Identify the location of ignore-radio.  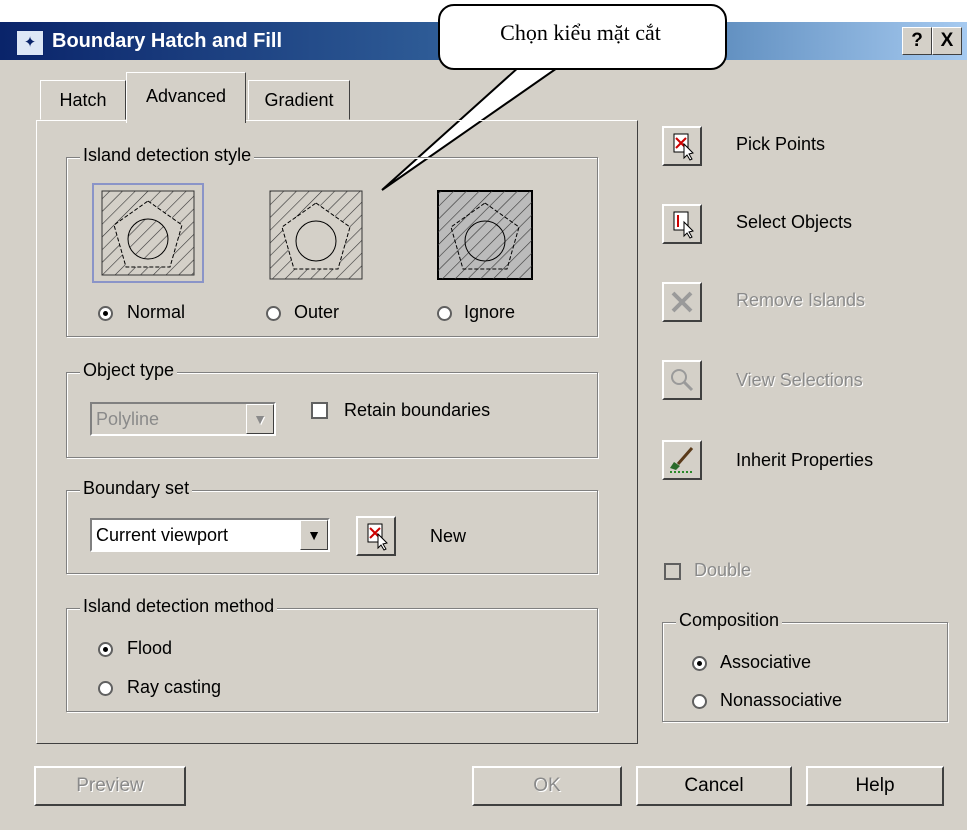
(444, 313).